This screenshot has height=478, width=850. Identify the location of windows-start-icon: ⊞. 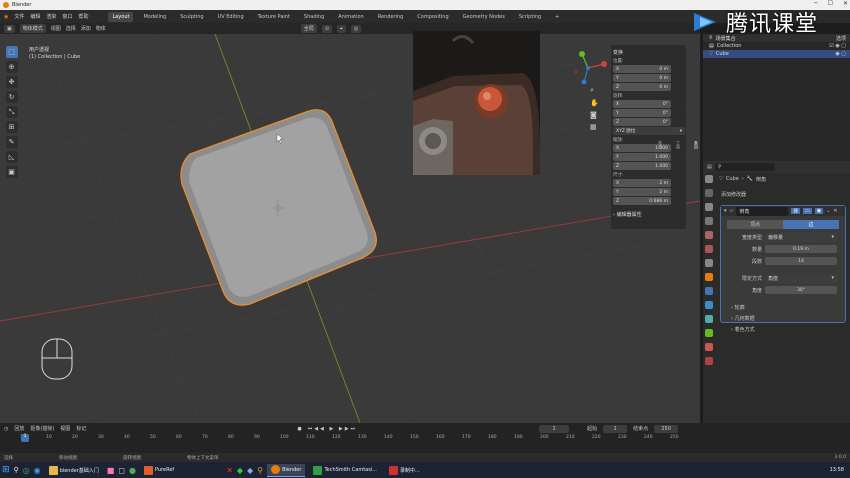
(6, 470).